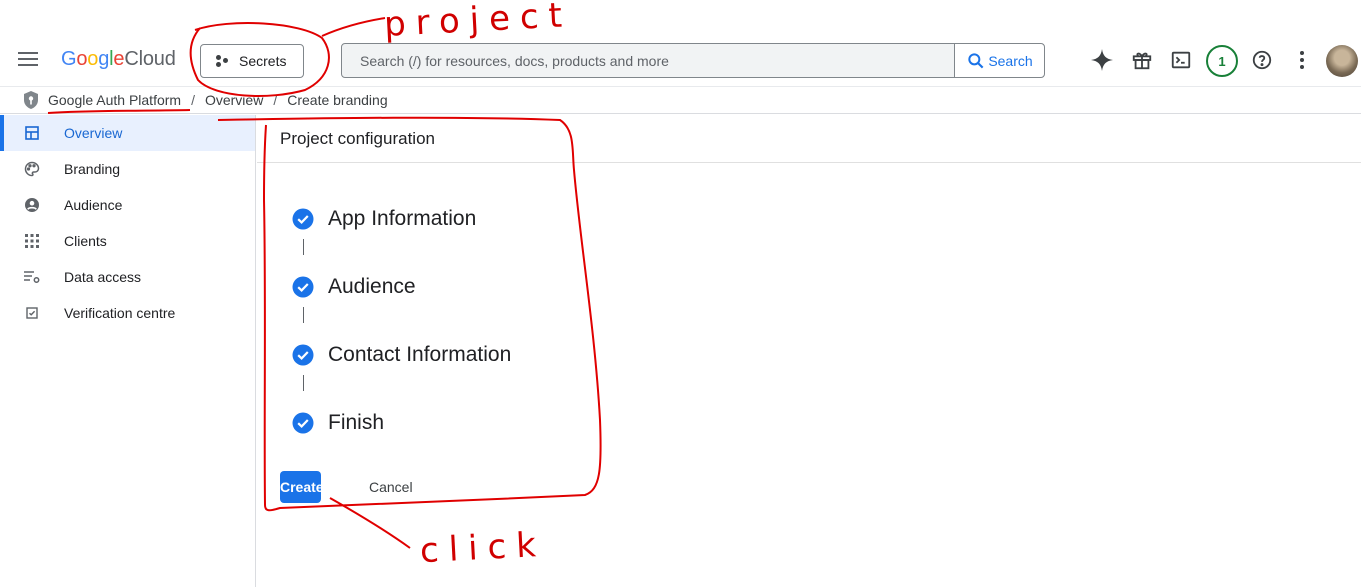  I want to click on sidebar-item-audience: Audience, so click(127, 205).